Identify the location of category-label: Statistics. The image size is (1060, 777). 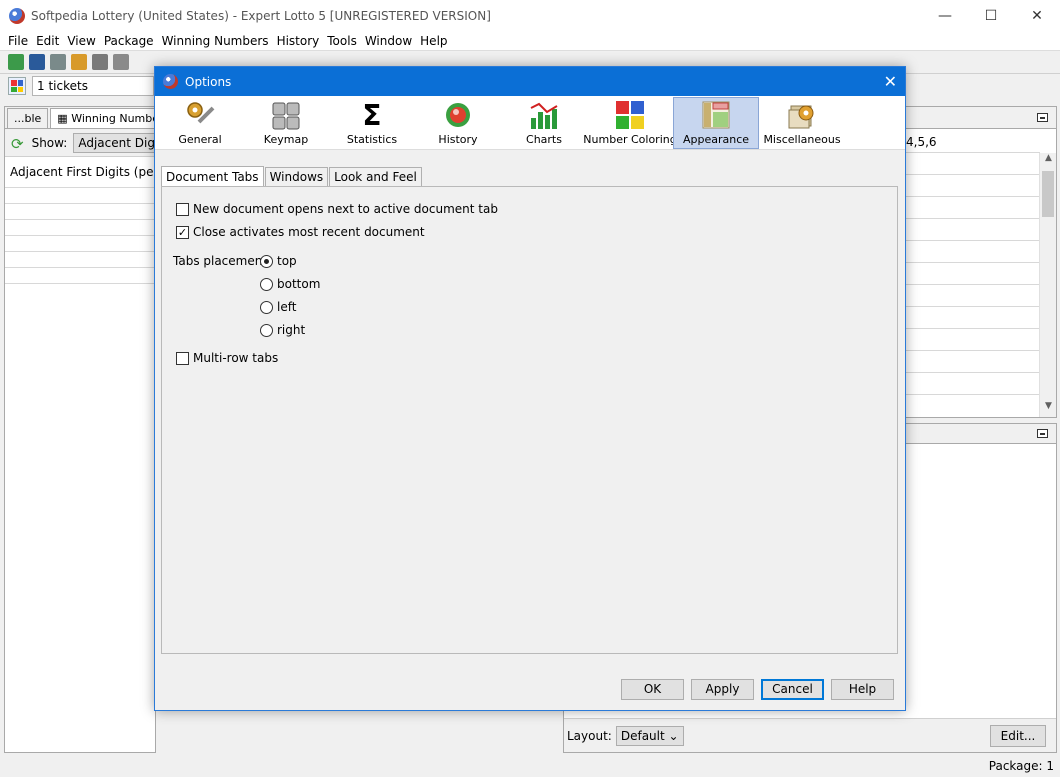
(372, 139).